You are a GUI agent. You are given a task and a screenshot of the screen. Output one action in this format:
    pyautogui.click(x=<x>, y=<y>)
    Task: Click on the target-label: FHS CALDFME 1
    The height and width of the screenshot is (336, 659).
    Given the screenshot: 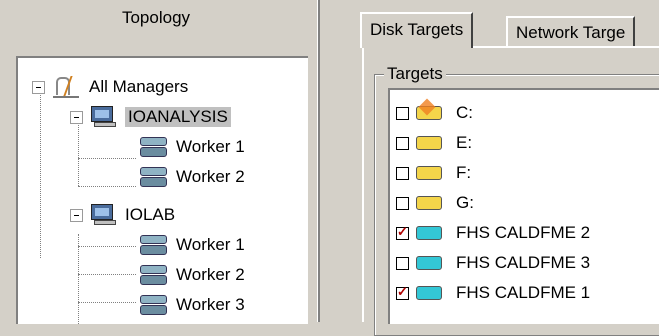 What is the action you would take?
    pyautogui.click(x=523, y=292)
    